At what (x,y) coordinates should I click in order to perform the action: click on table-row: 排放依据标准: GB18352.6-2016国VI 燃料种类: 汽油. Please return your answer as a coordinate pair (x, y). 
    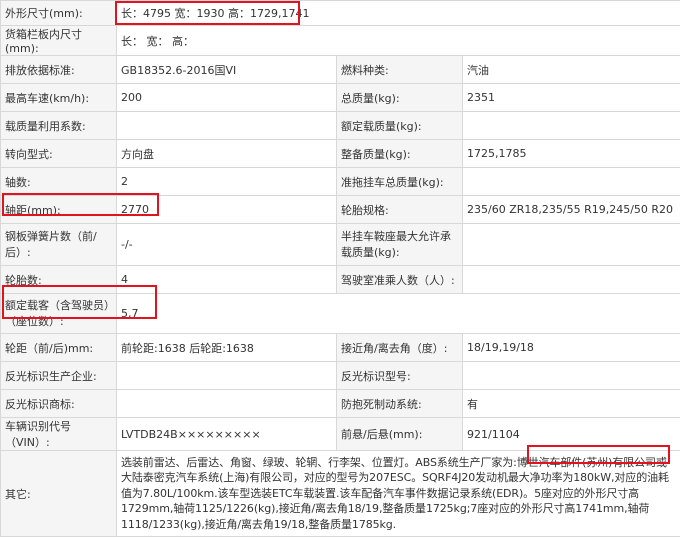
    Looking at the image, I should click on (340, 70).